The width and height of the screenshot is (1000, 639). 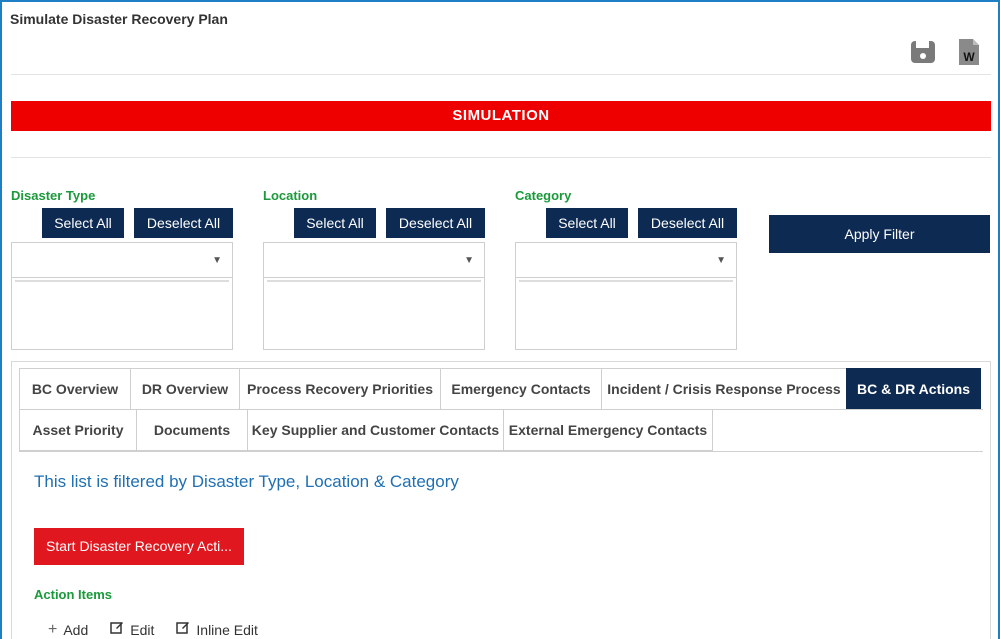 I want to click on filter-location: Location Select All Deselect All ▼, so click(x=378, y=269).